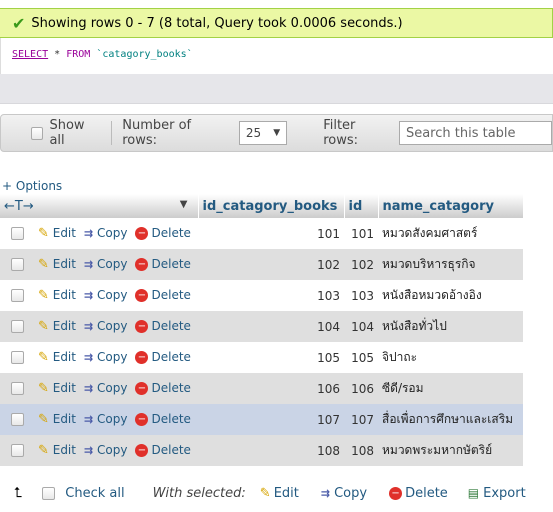  What do you see at coordinates (361, 206) in the screenshot?
I see `header-id: id` at bounding box center [361, 206].